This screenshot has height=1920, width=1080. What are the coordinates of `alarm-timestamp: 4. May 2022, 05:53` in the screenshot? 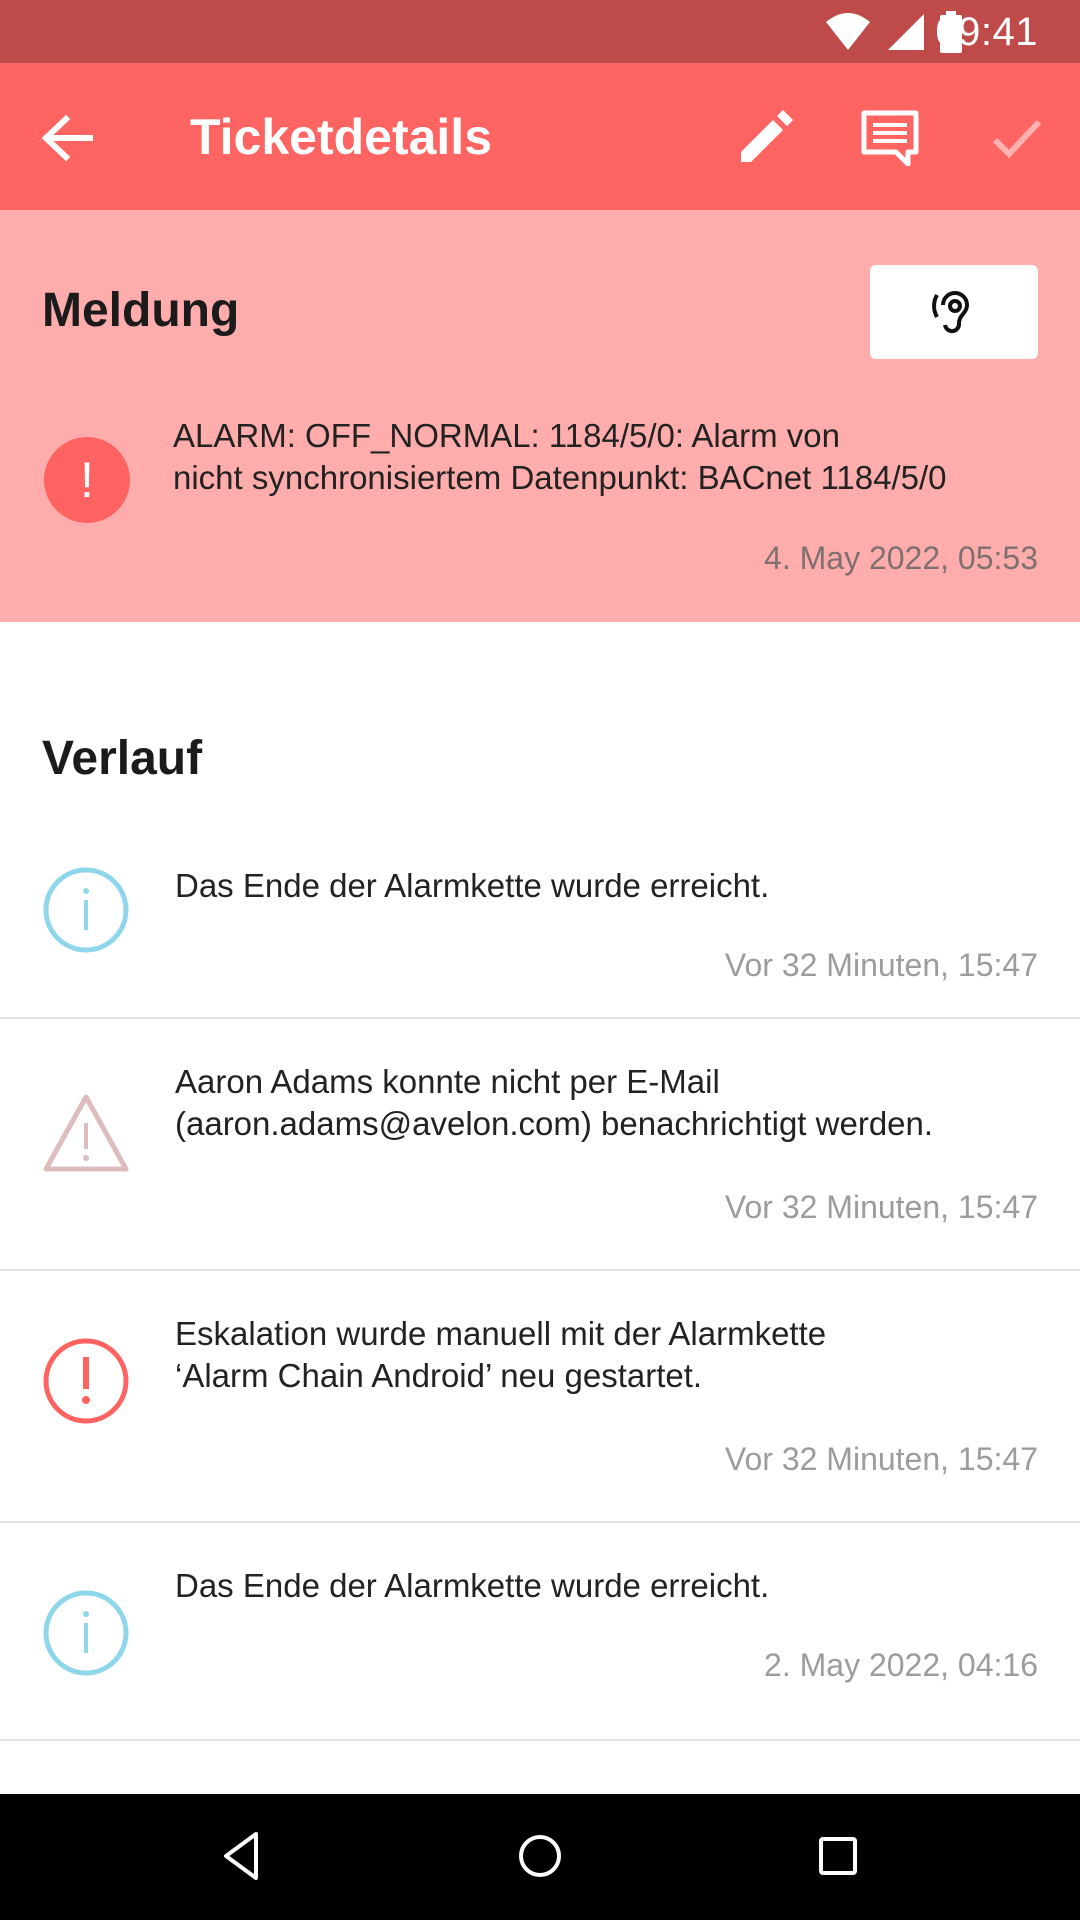 It's located at (901, 558).